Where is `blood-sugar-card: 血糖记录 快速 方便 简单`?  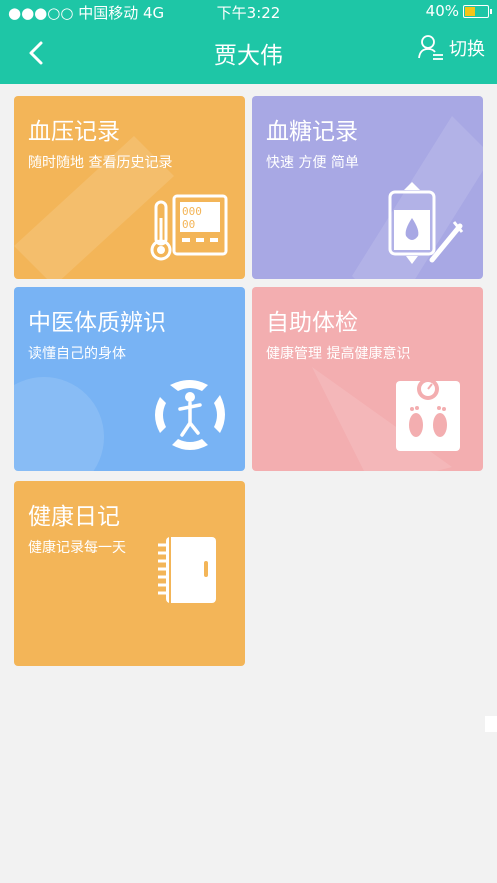
blood-sugar-card: 血糖记录 快速 方便 简单 is located at coordinates (367, 187).